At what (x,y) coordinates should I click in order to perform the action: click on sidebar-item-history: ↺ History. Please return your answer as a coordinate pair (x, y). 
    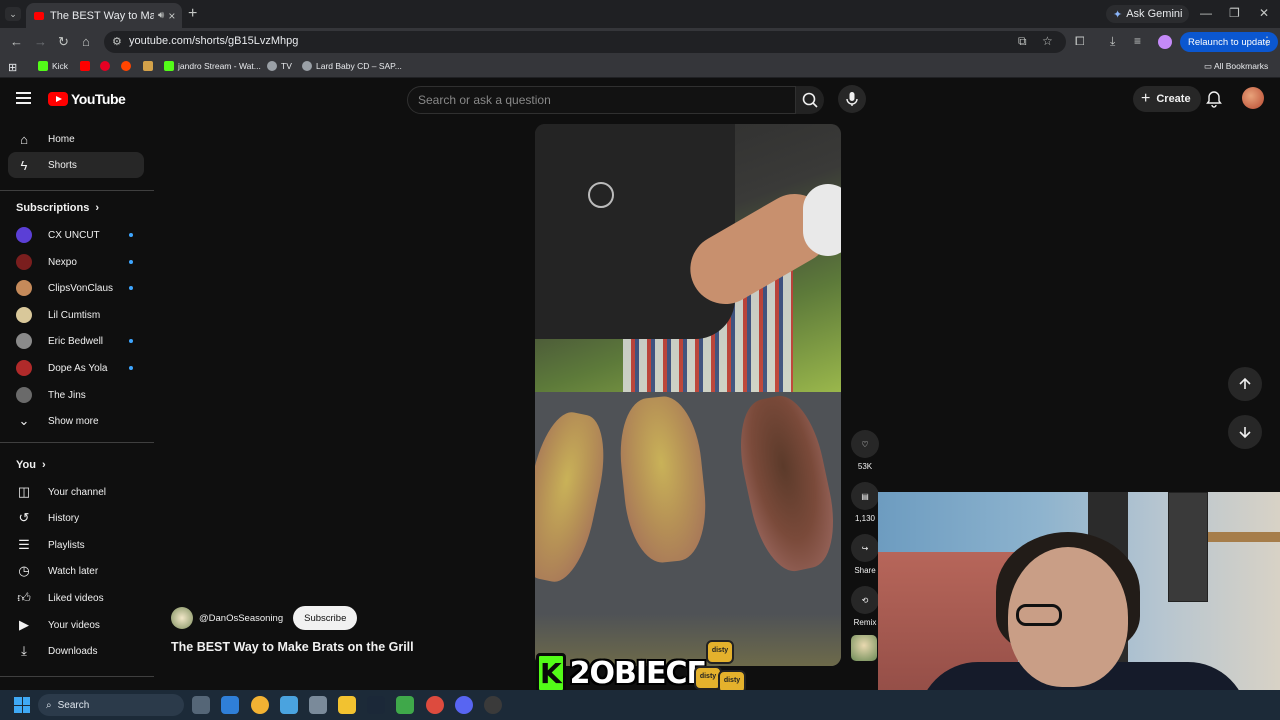
    Looking at the image, I should click on (76, 518).